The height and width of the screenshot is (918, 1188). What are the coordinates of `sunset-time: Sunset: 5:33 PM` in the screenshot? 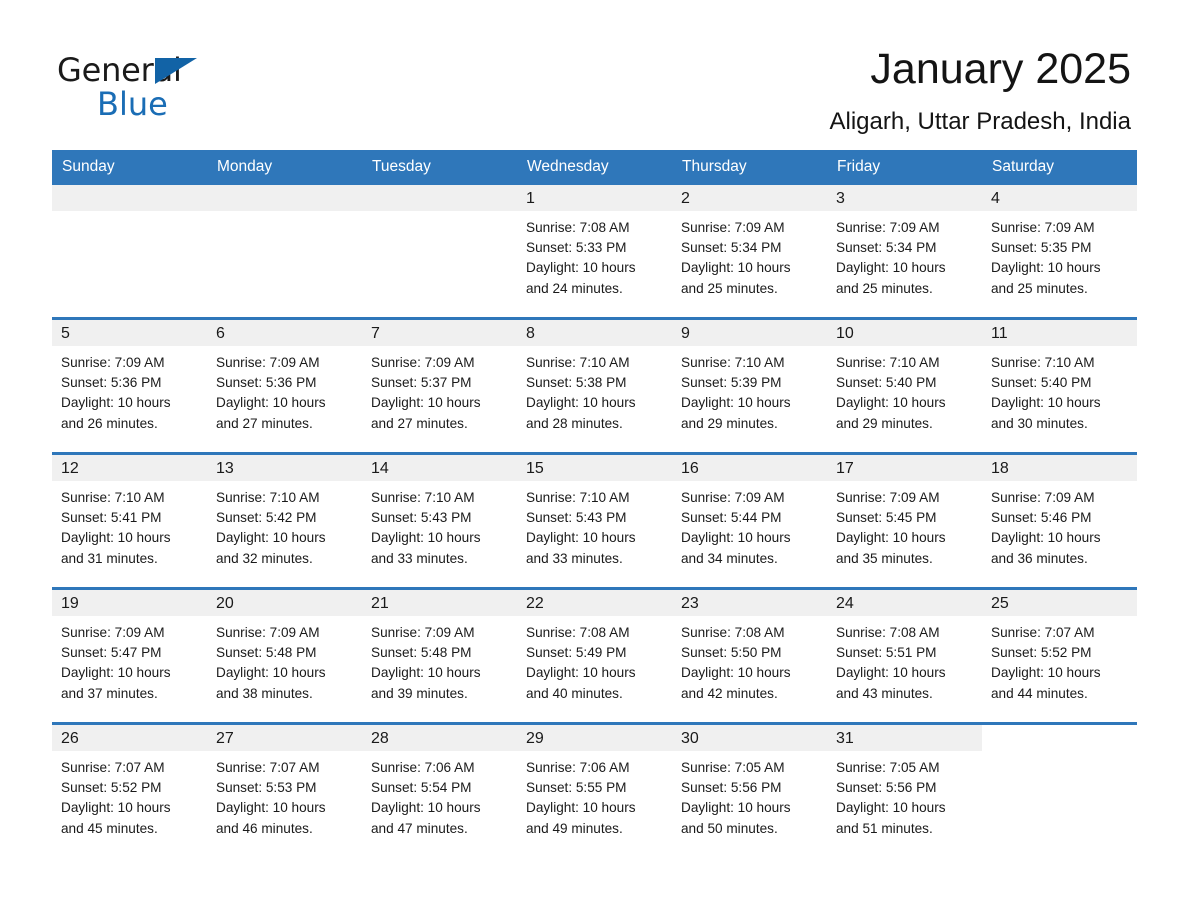 It's located at (576, 248).